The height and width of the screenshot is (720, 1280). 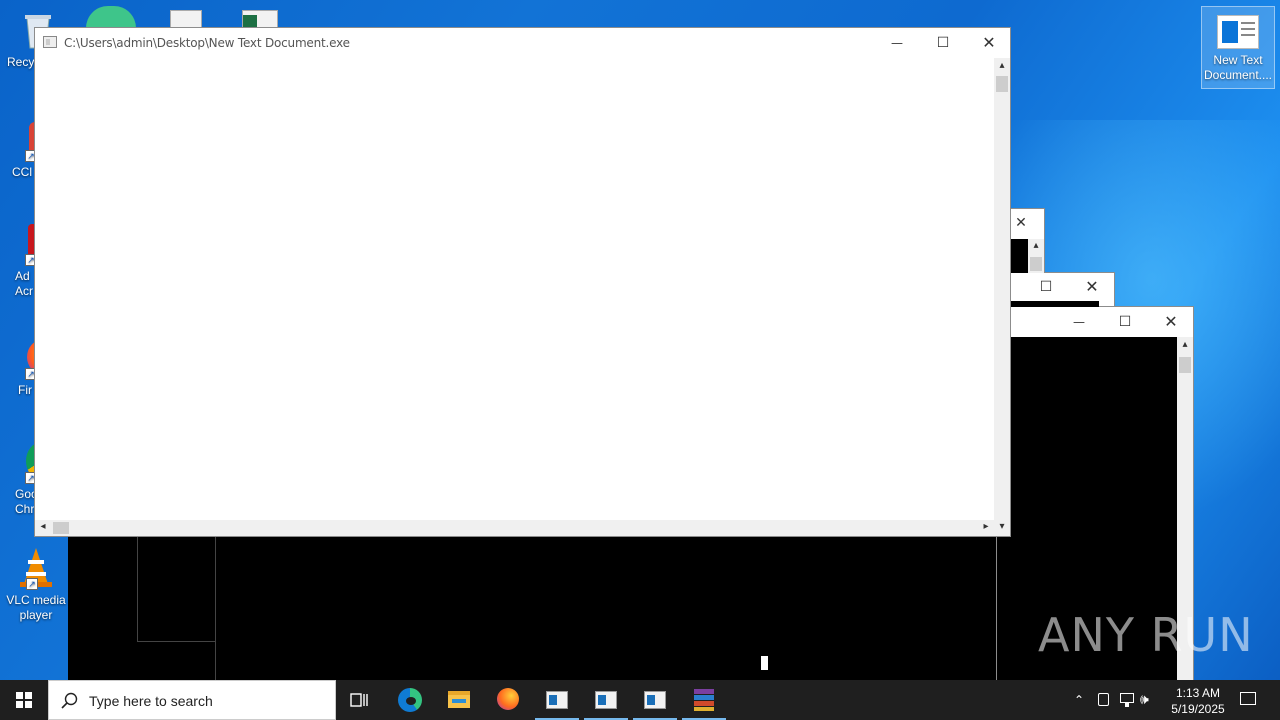 What do you see at coordinates (1198, 701) in the screenshot?
I see `clock: 1:13 AM 5/19/2025` at bounding box center [1198, 701].